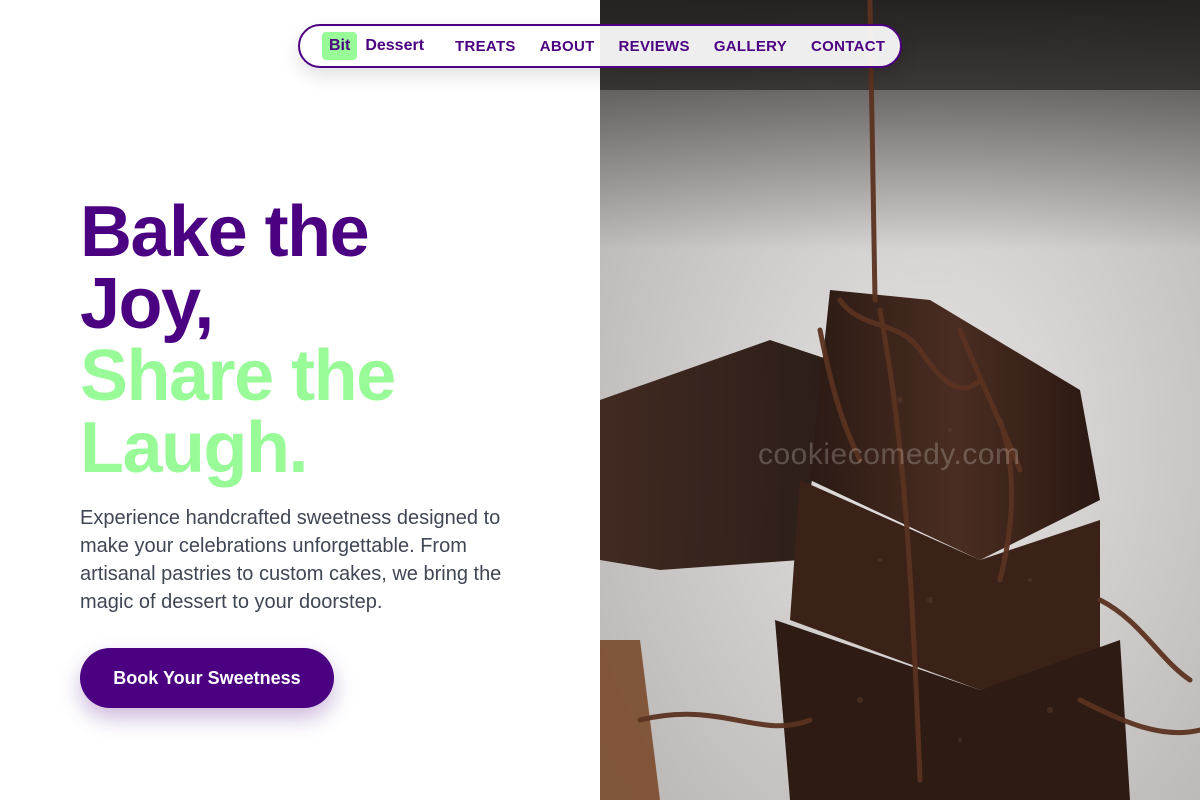  What do you see at coordinates (207, 678) in the screenshot?
I see `book-your-sweetness-button: Book Your Sweetness` at bounding box center [207, 678].